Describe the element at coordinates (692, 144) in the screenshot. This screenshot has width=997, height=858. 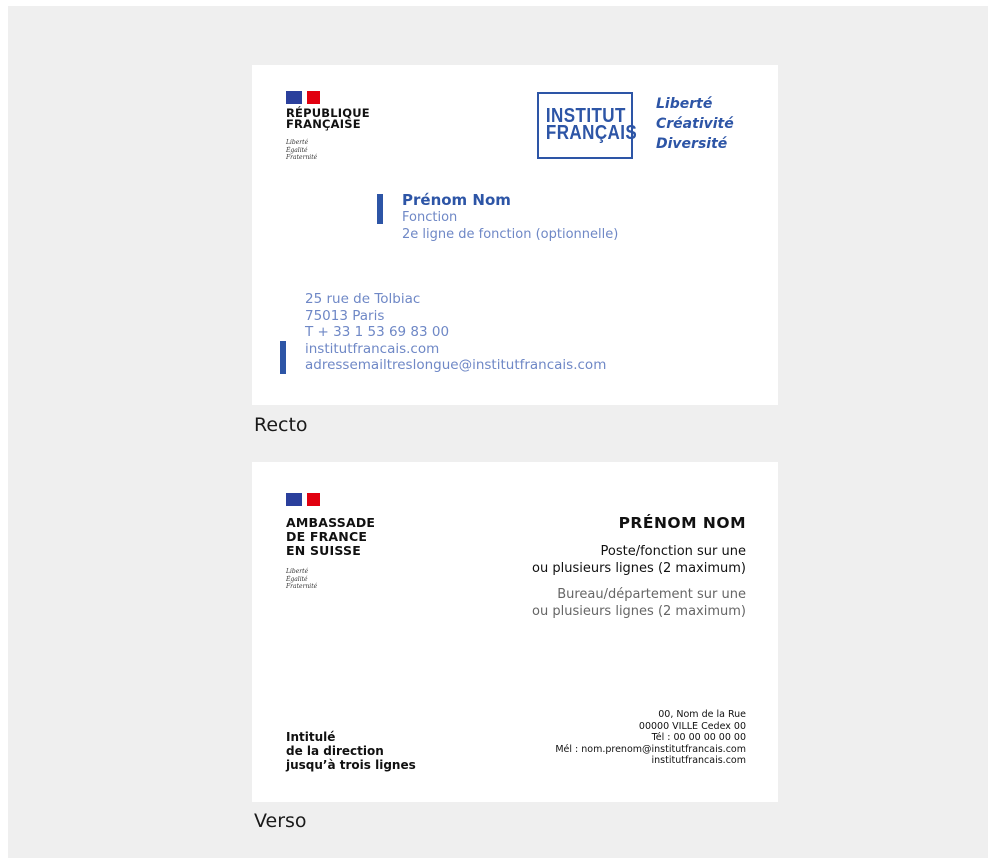
I see `slogan-line: Diversité` at that location.